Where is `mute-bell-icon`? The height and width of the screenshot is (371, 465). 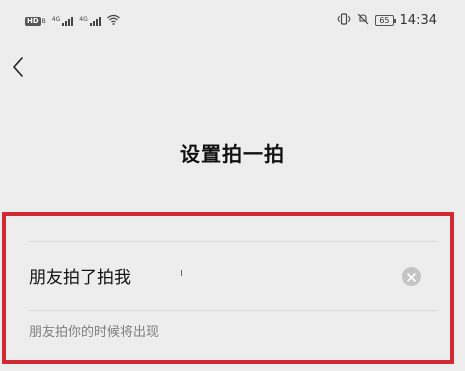
mute-bell-icon is located at coordinates (363, 20).